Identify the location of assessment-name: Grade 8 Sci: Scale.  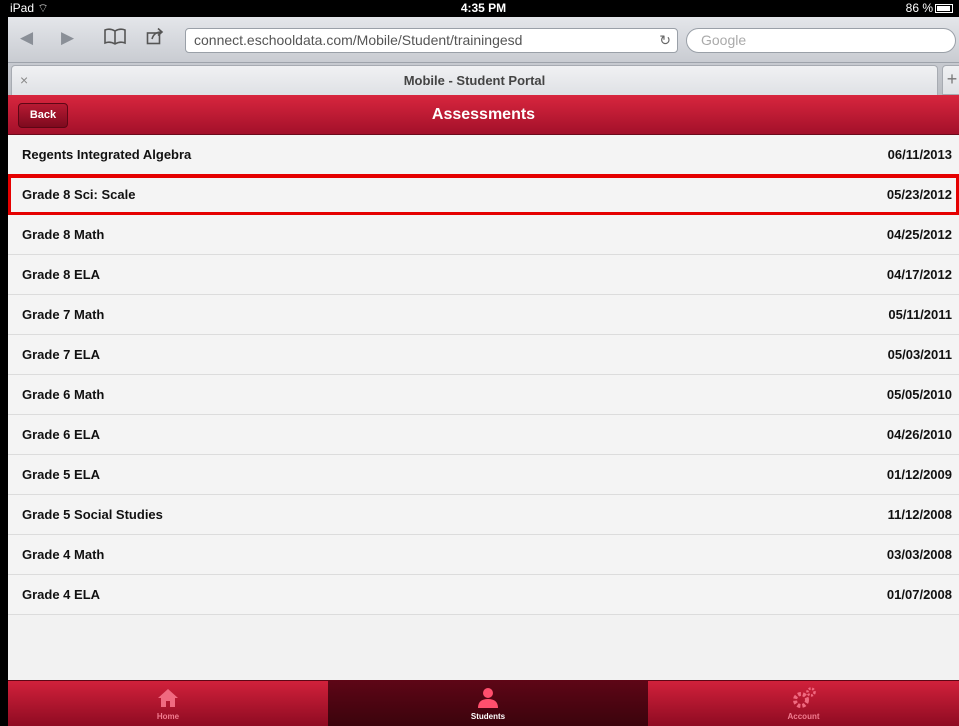
(79, 194).